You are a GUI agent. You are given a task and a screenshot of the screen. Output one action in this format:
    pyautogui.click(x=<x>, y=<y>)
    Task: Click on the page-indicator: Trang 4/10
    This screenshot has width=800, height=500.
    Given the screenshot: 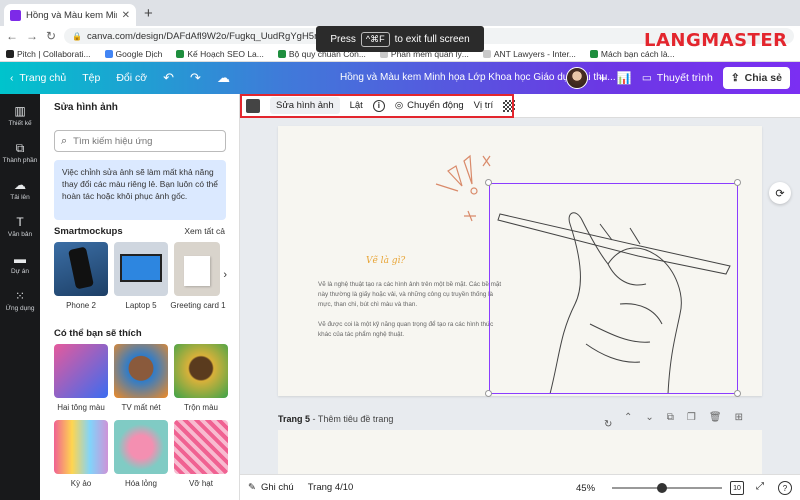 What is the action you would take?
    pyautogui.click(x=331, y=487)
    